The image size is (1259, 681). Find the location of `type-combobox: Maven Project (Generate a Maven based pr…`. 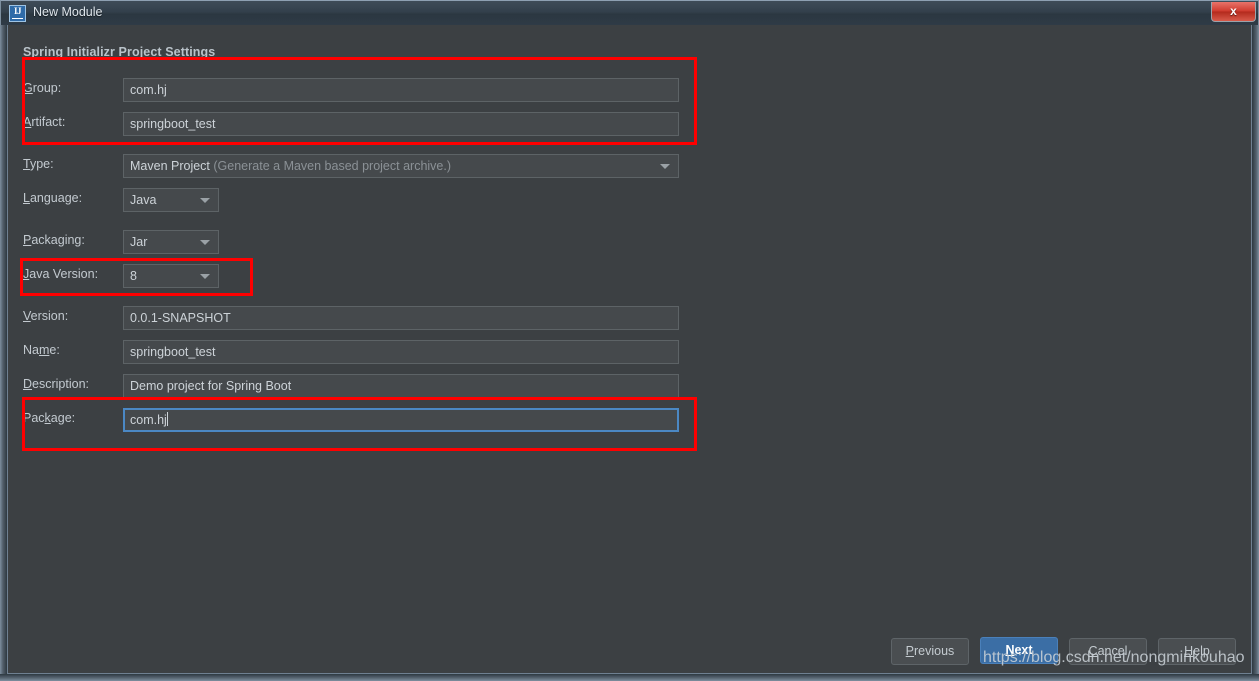

type-combobox: Maven Project (Generate a Maven based pr… is located at coordinates (401, 166).